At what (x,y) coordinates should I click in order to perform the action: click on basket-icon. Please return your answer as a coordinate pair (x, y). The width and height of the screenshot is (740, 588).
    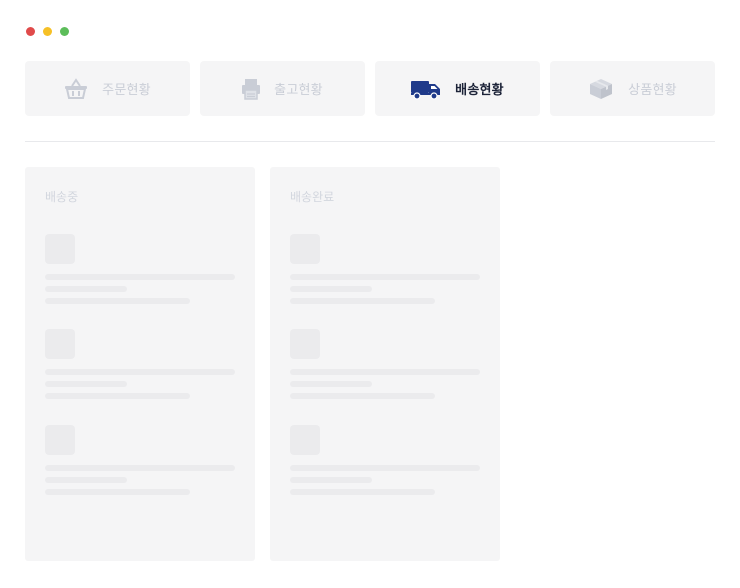
    Looking at the image, I should click on (76, 88).